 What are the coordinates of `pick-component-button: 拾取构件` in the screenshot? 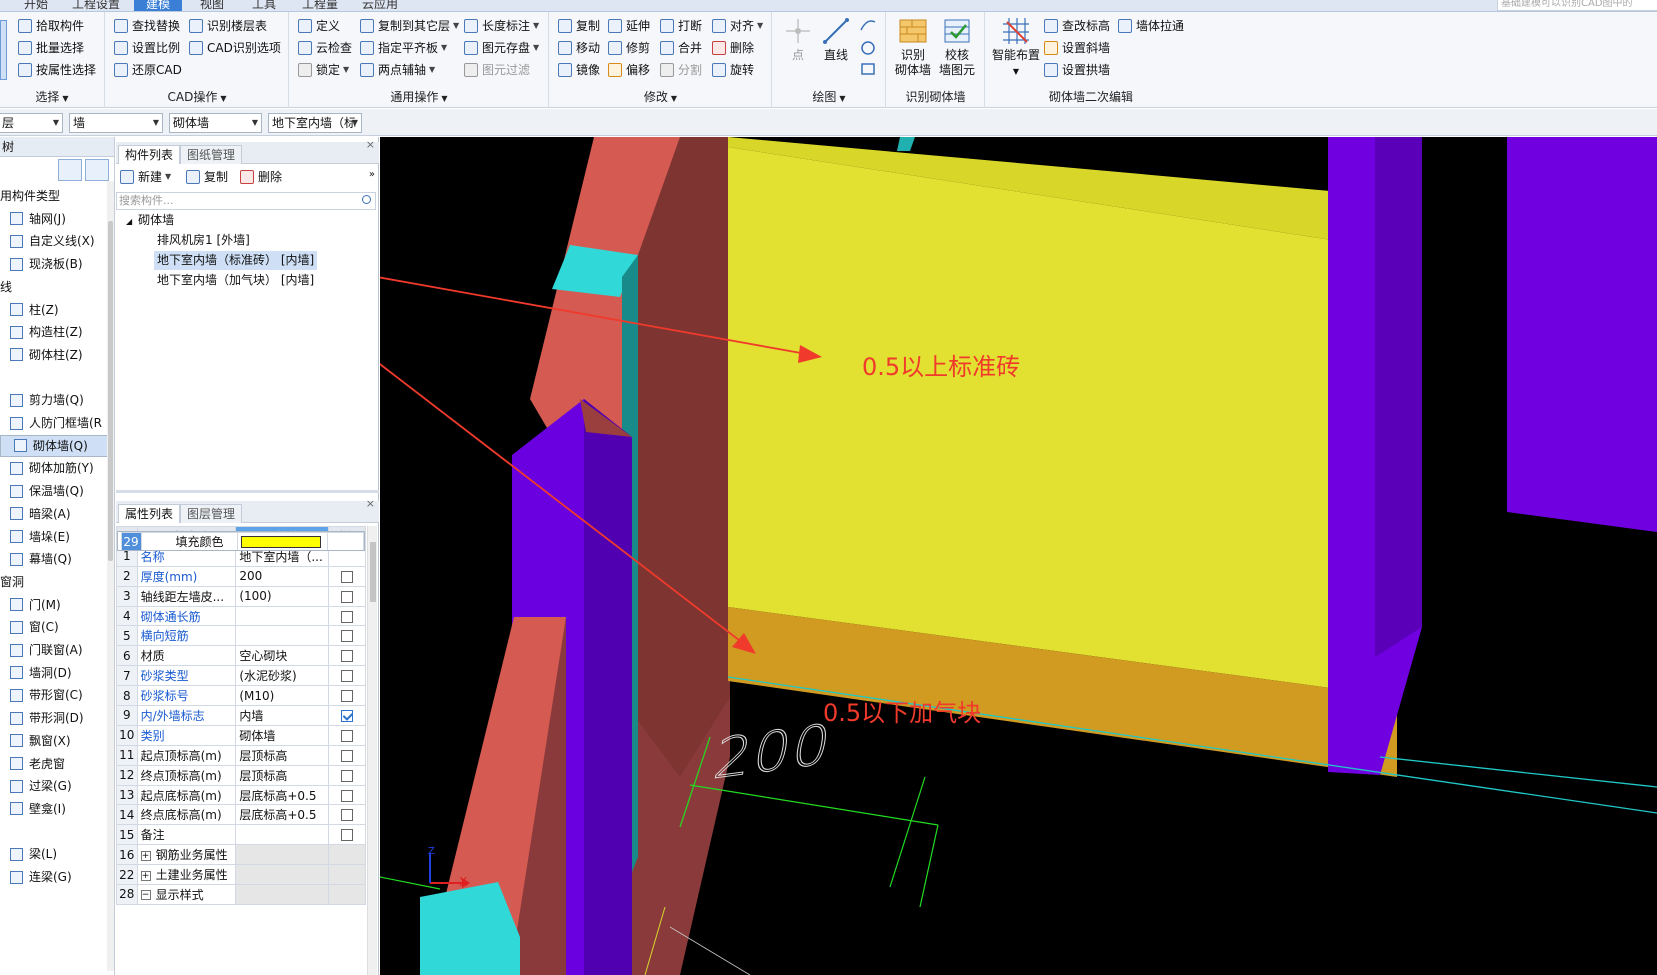 It's located at (51, 26).